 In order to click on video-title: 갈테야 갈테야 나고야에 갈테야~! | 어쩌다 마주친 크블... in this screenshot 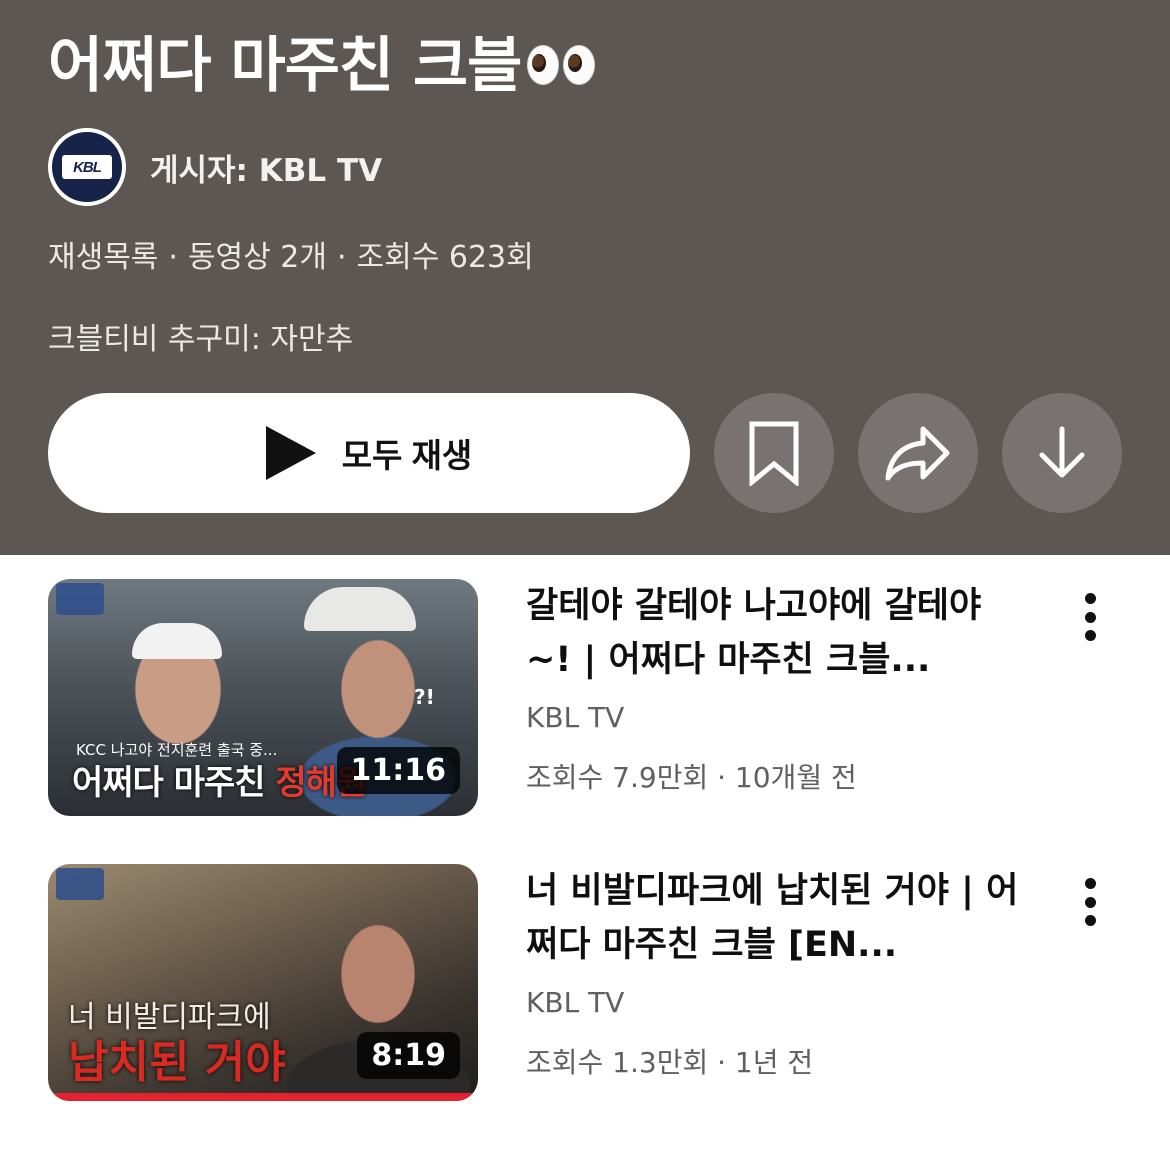, I will do `click(776, 633)`.